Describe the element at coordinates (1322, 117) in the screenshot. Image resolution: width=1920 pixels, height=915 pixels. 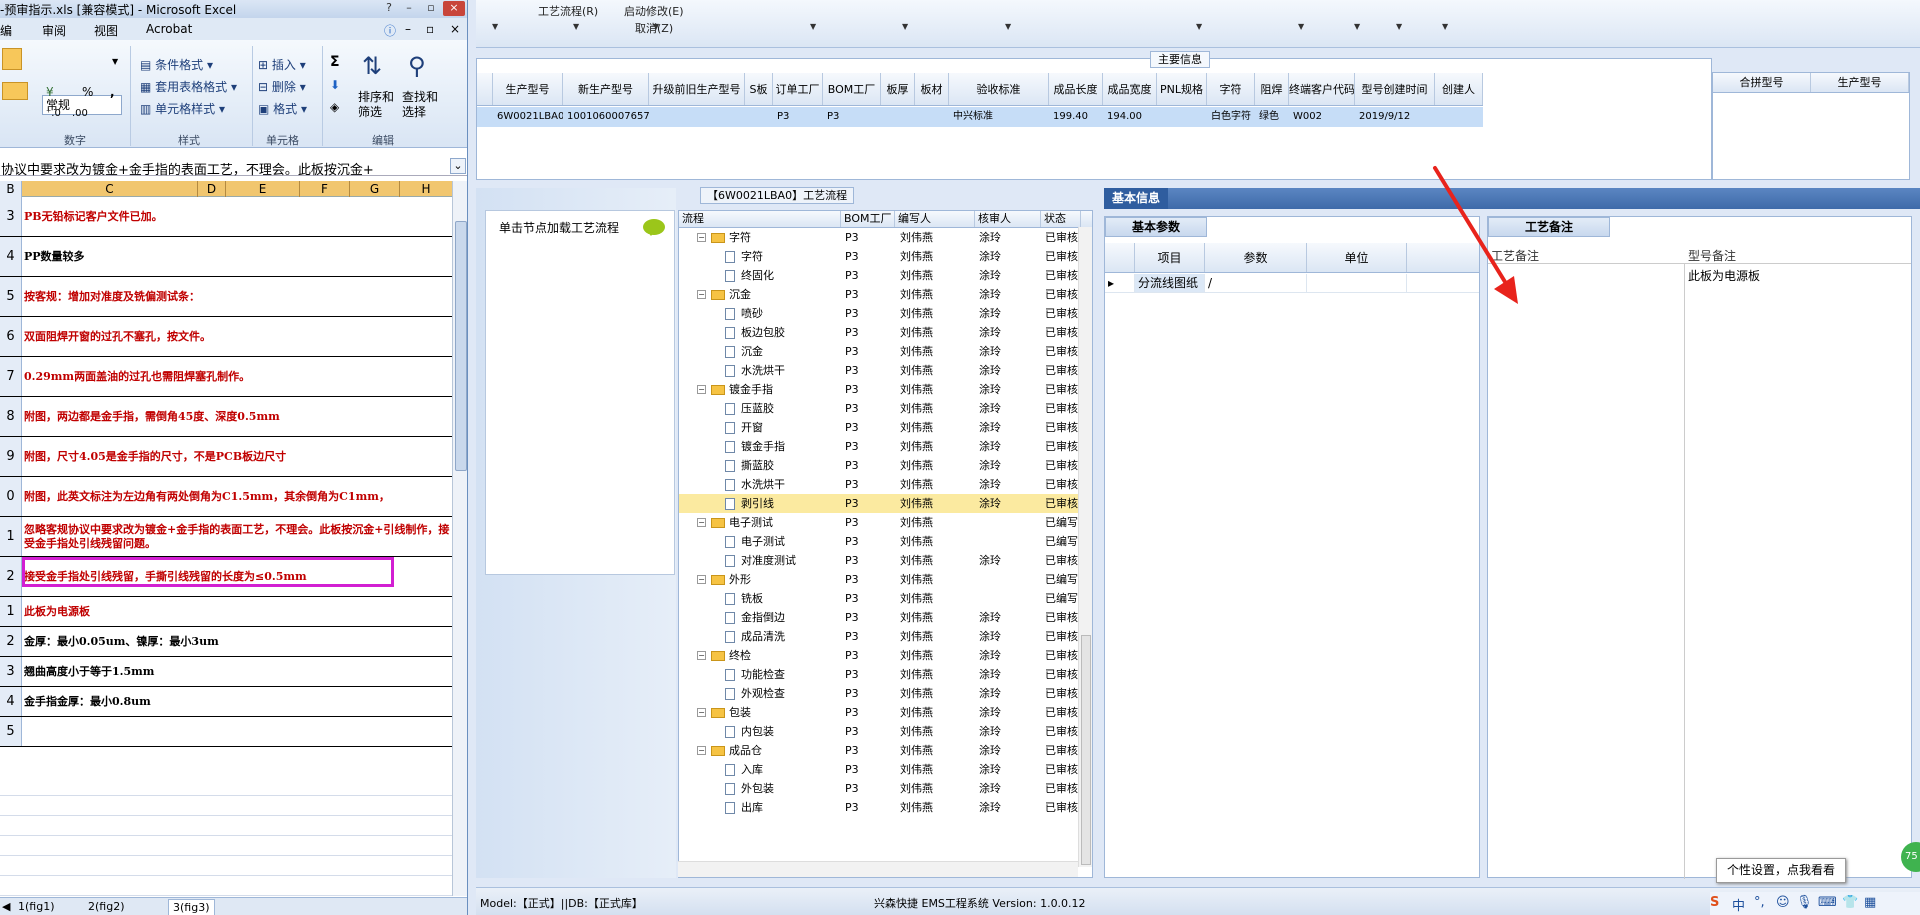
I see `grid-cell: W002` at that location.